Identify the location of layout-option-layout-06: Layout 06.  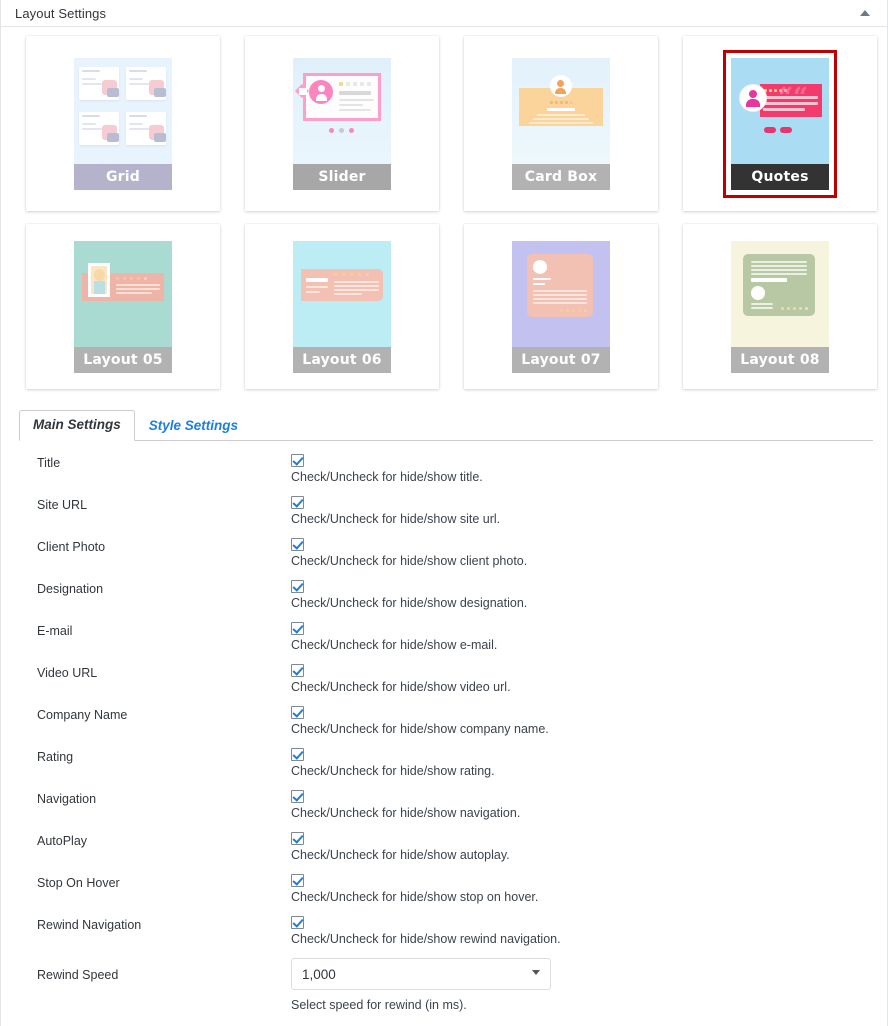
(342, 306).